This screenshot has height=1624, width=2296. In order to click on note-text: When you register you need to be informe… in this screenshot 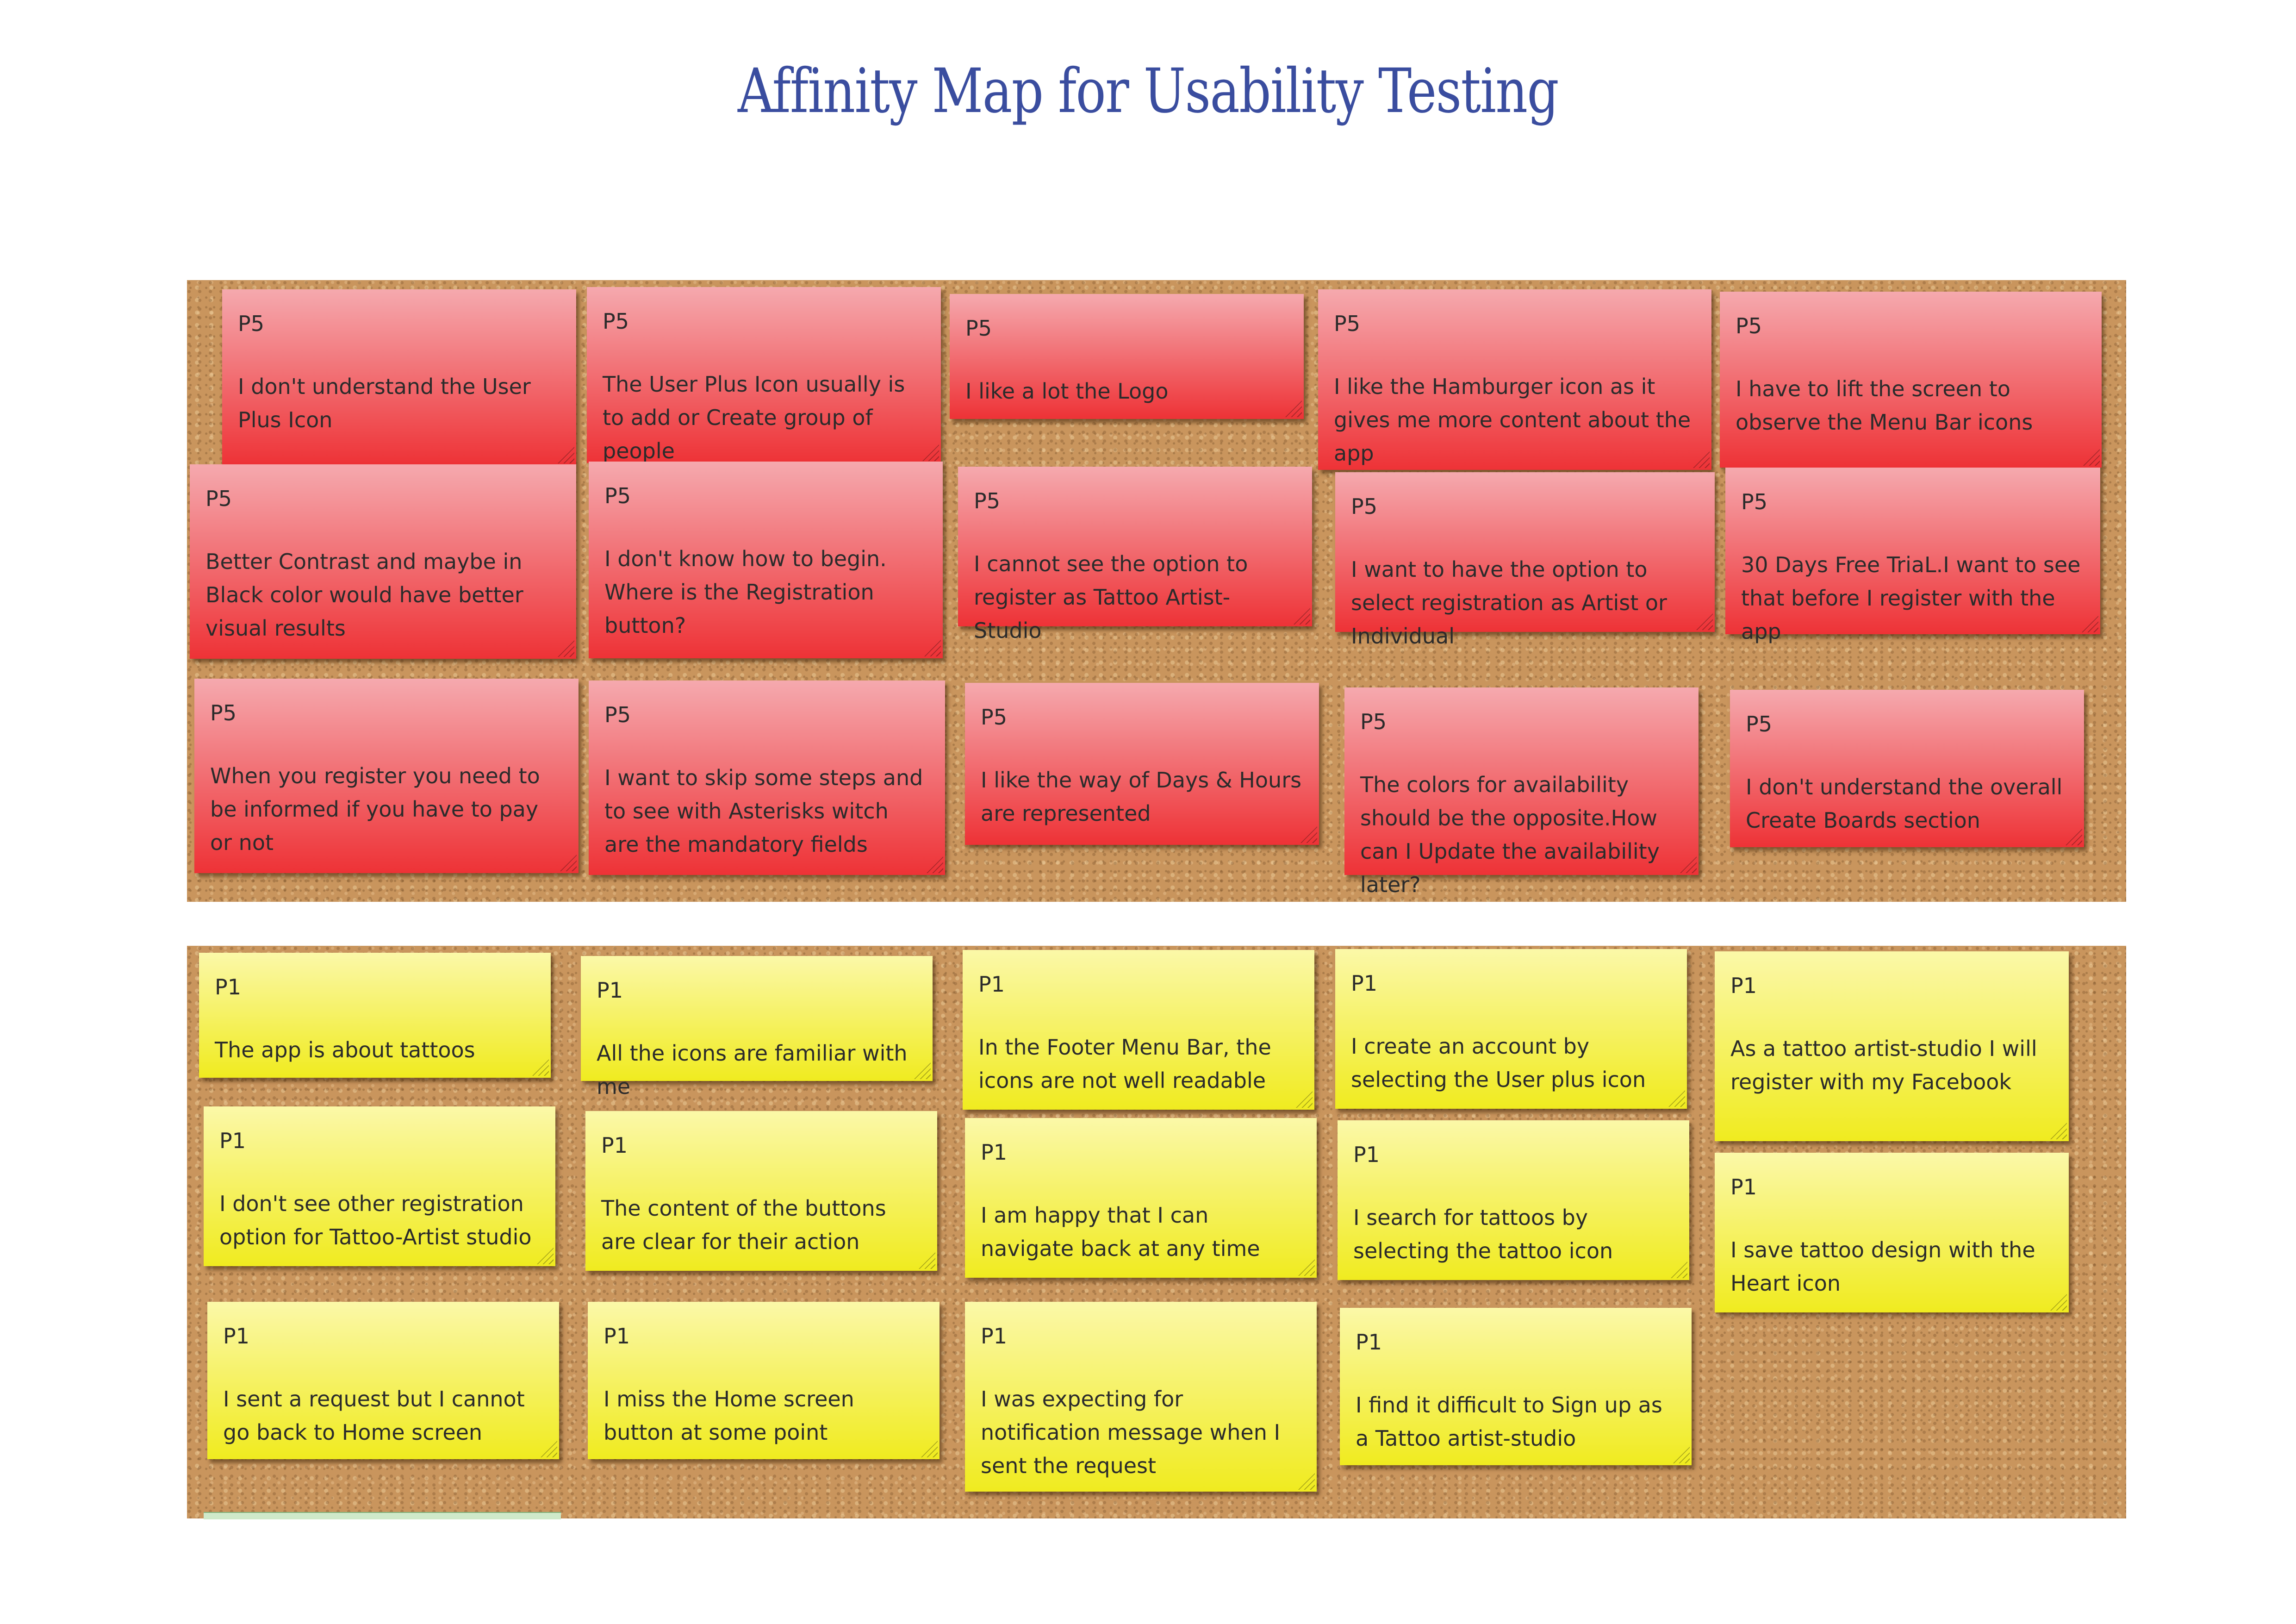, I will do `click(375, 809)`.